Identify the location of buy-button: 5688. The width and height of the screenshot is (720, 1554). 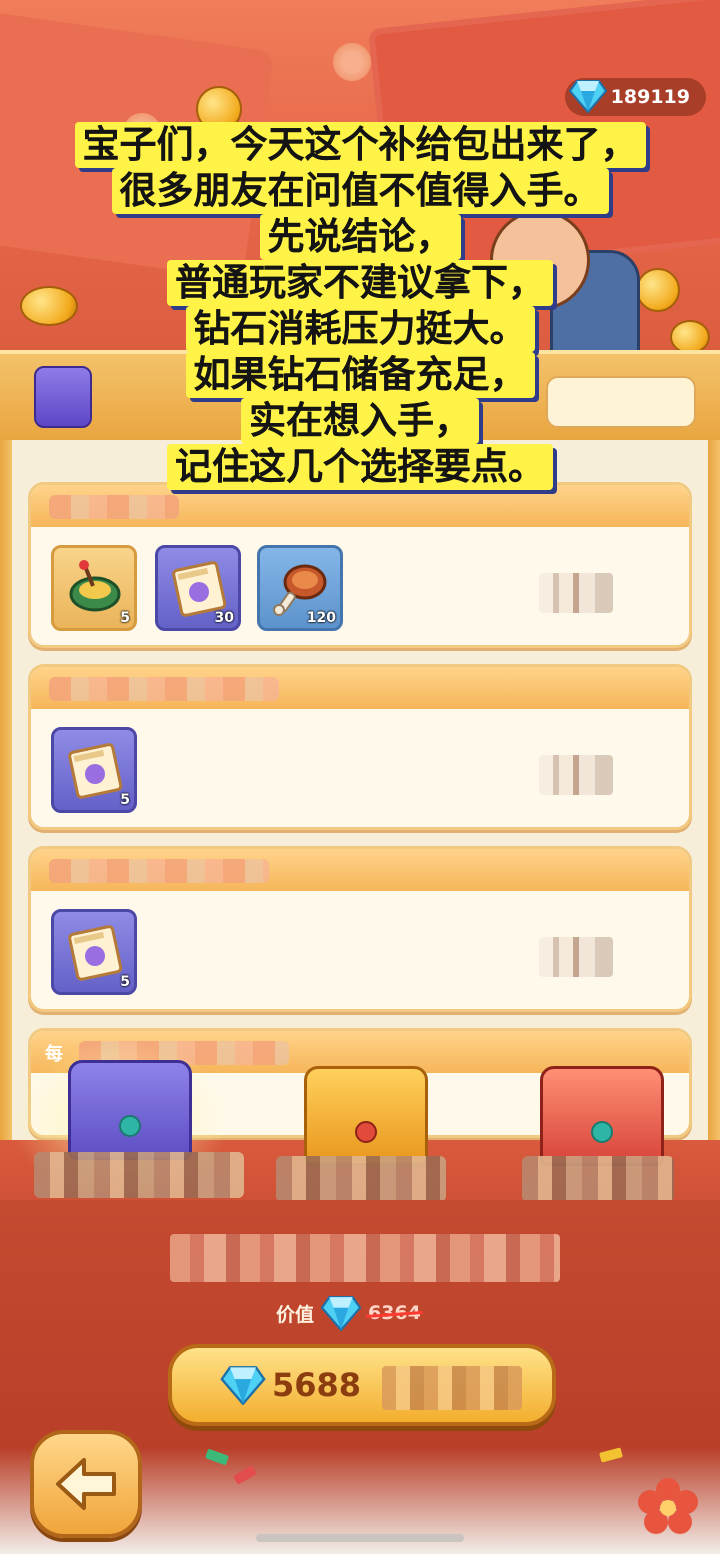
(362, 1385).